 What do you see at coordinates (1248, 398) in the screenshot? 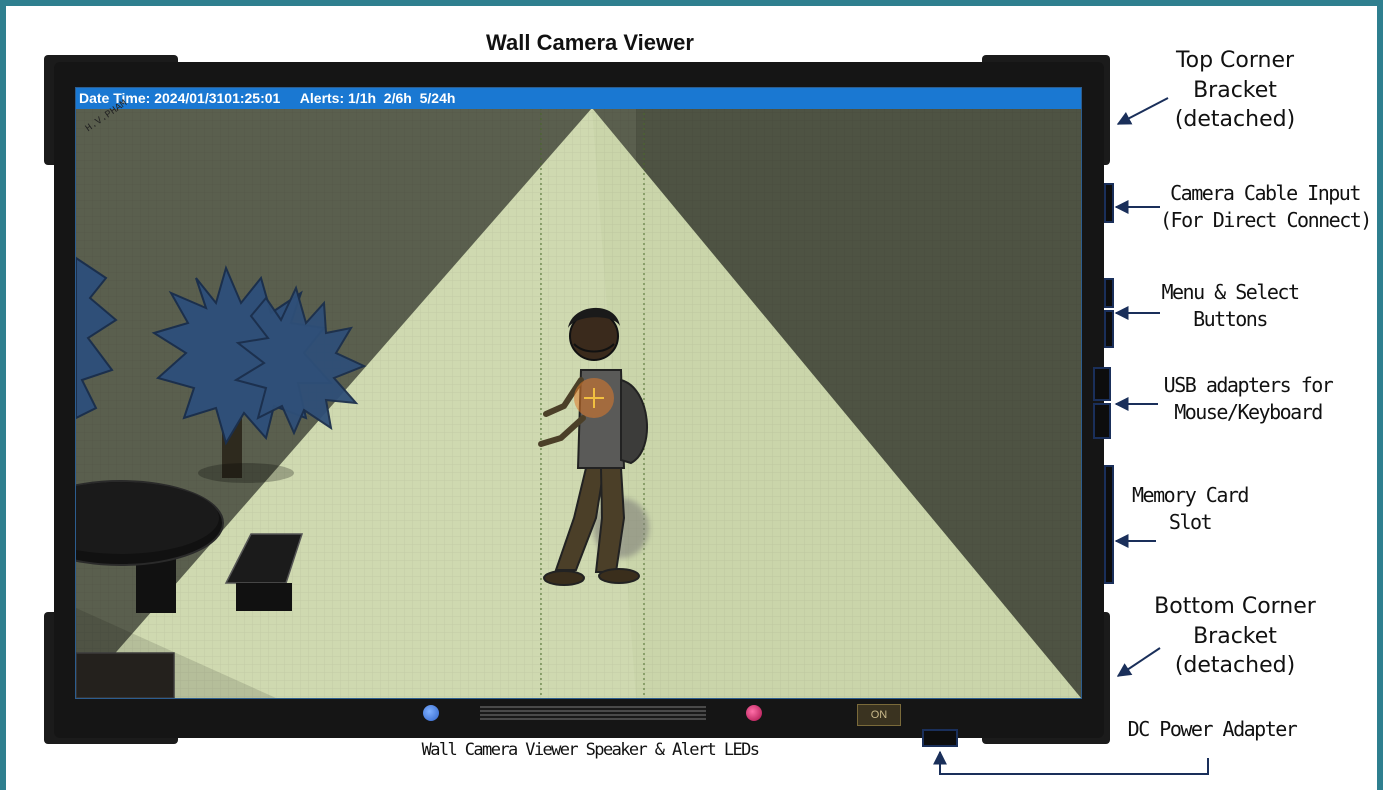
I see `label-usb-adapters: USB adapters for Mouse/Keyboard` at bounding box center [1248, 398].